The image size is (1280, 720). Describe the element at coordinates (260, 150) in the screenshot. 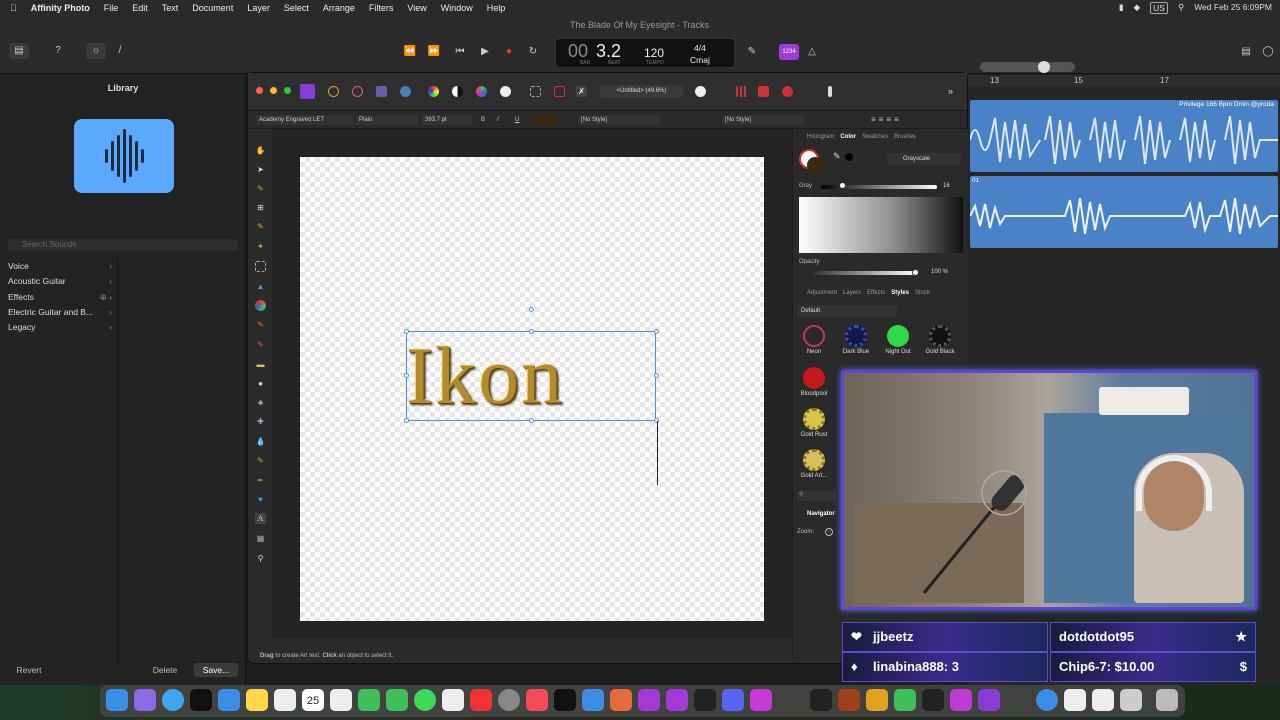

I see `hand-tool-icon: ✋` at that location.